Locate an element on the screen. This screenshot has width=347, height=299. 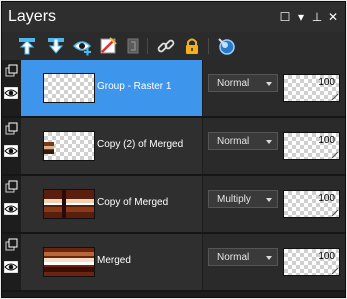
row-divider is located at coordinates (173, 291).